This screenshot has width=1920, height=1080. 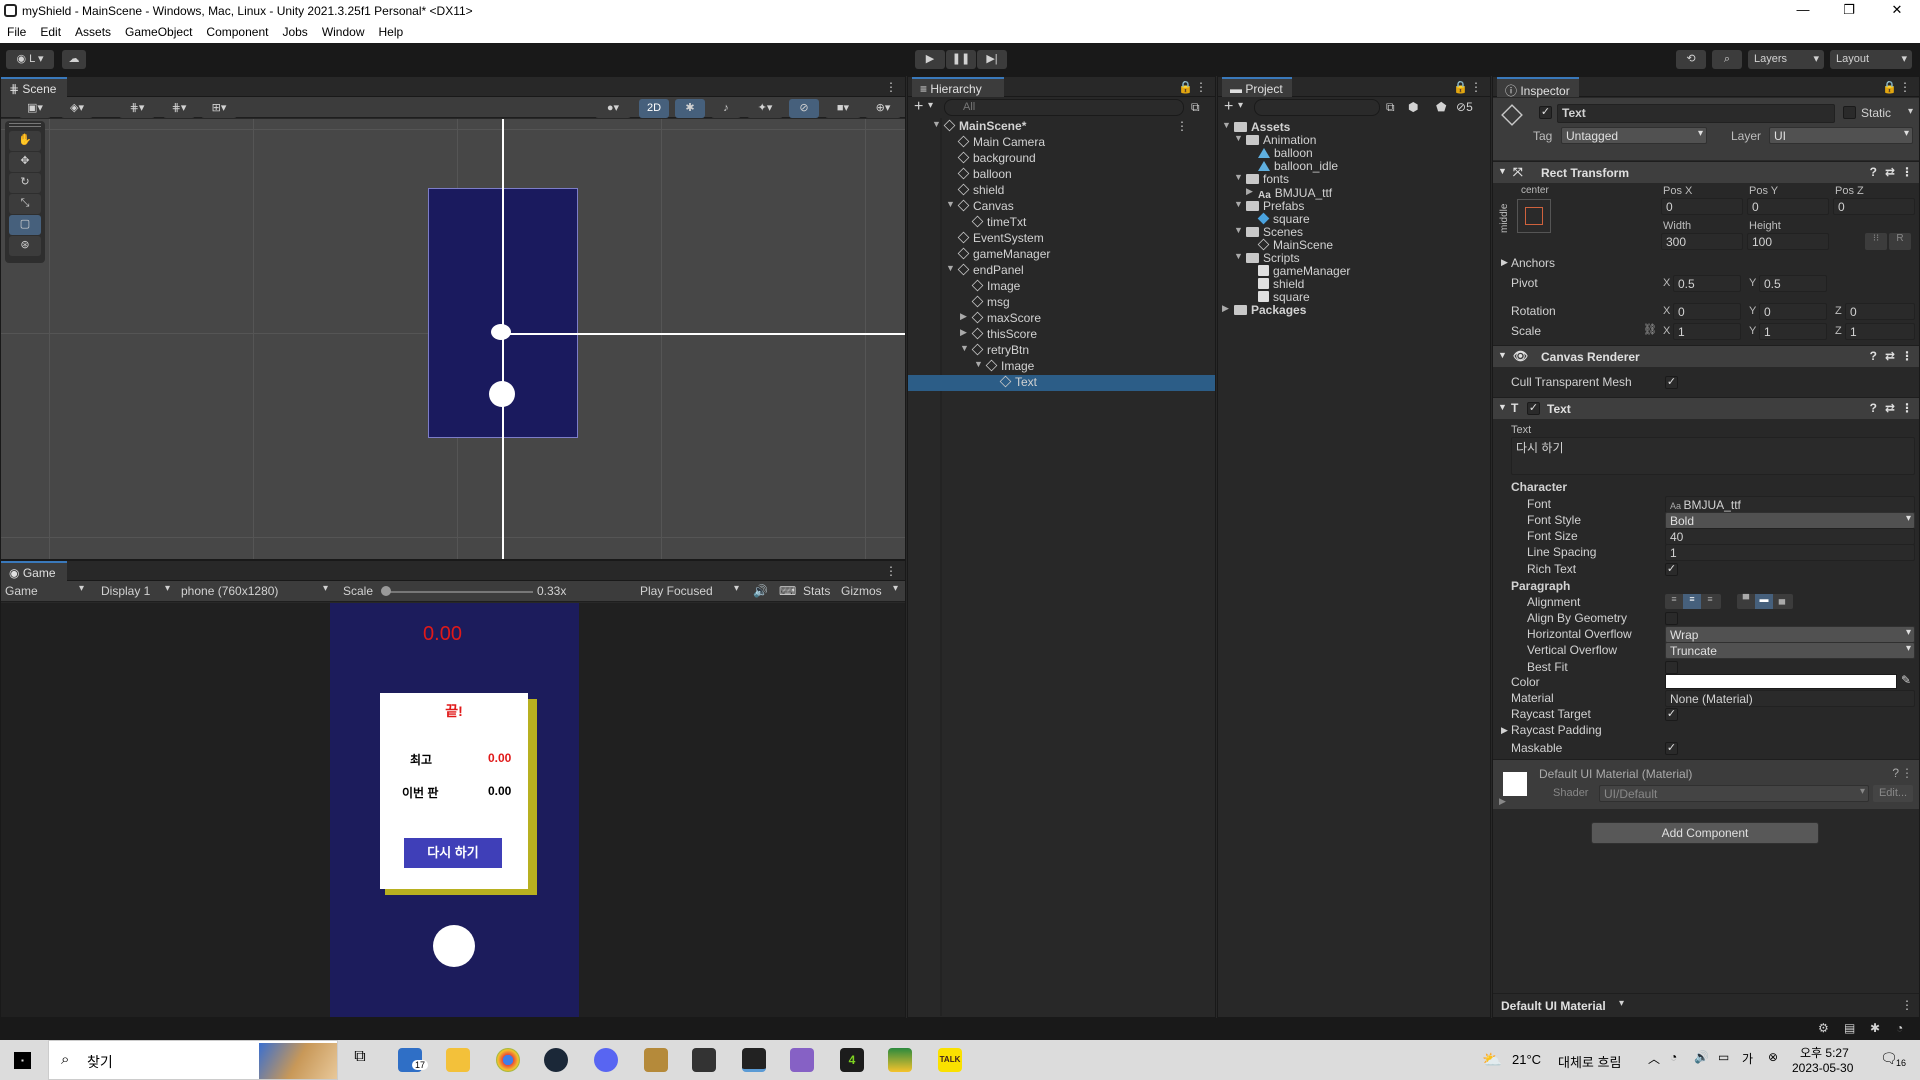 I want to click on snap-increment-dropdown: ⋕▾, so click(x=179, y=108).